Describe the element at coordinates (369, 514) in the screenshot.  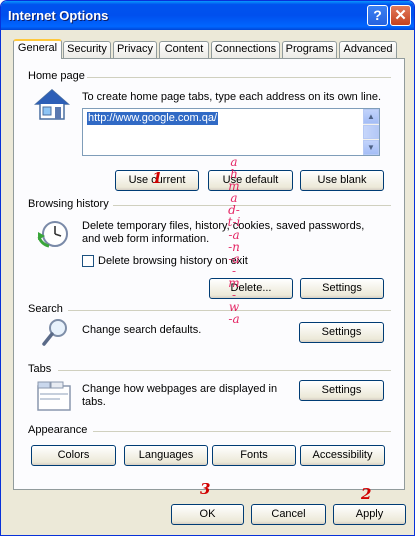
I see `apply-button: Apply` at that location.